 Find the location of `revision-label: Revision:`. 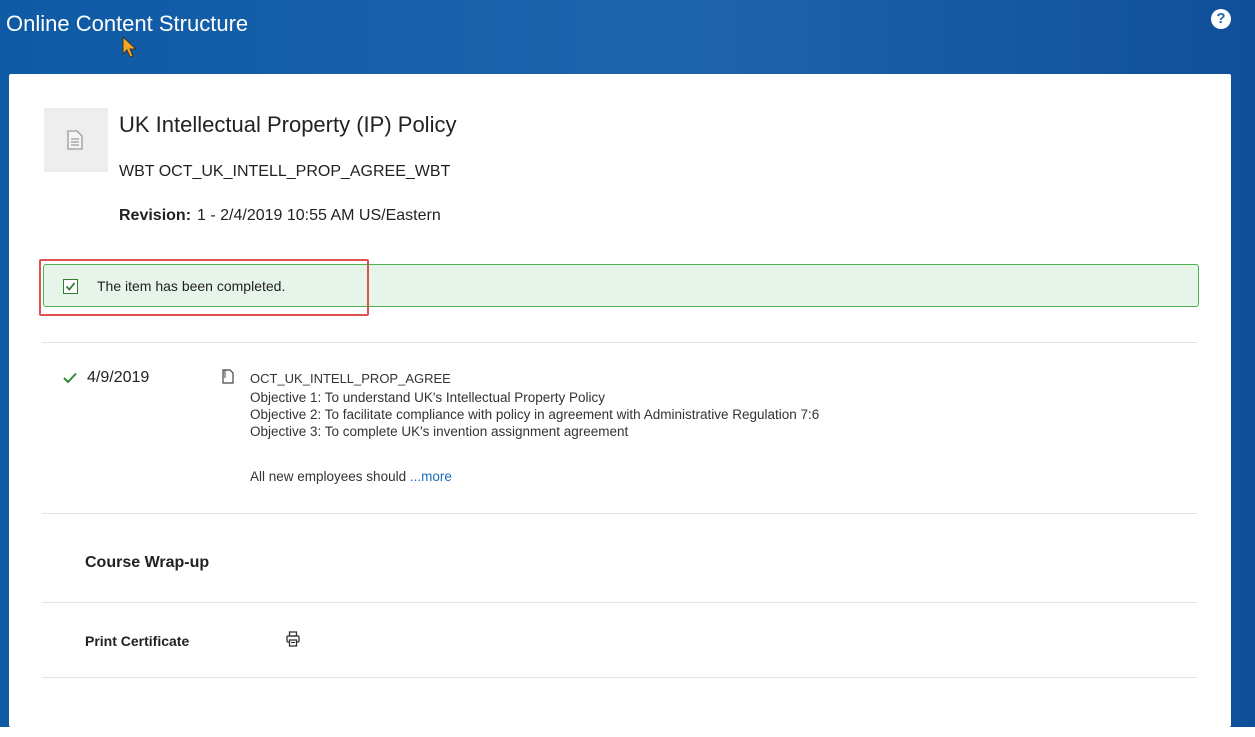

revision-label: Revision: is located at coordinates (155, 215).